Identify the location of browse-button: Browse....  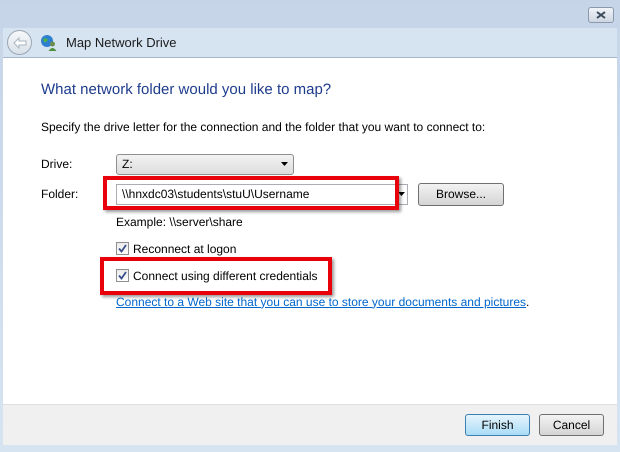
(461, 194).